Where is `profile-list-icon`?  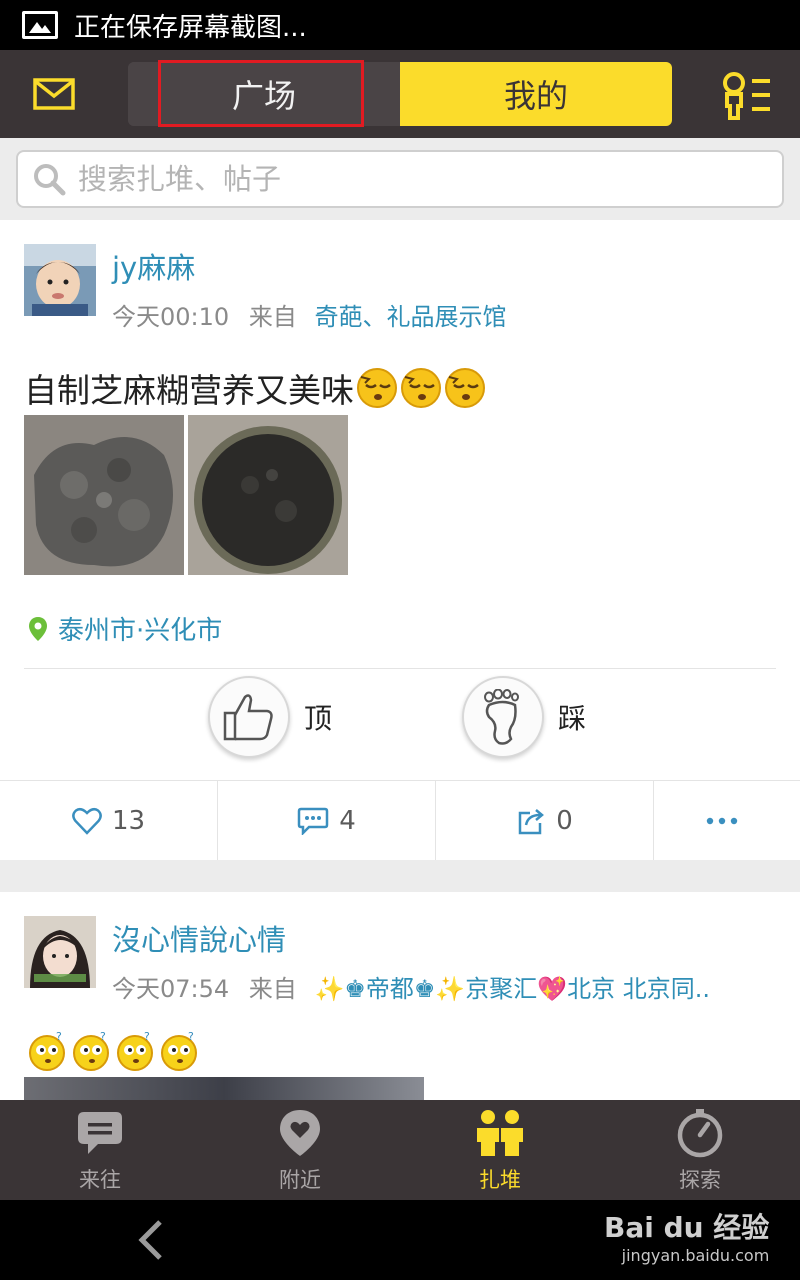
profile-list-icon is located at coordinates (746, 96).